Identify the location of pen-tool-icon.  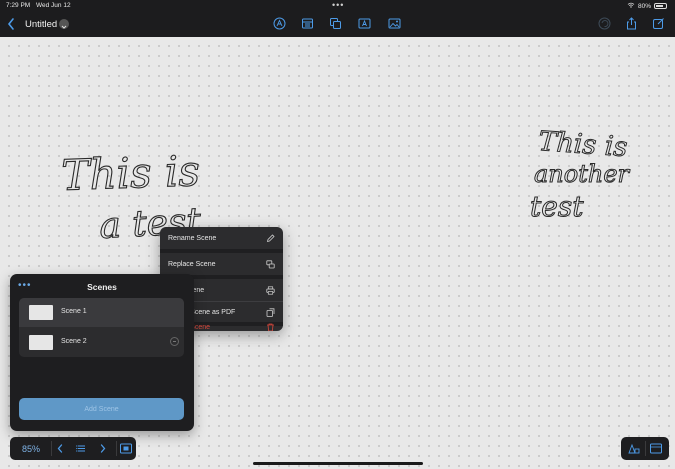
(279, 23).